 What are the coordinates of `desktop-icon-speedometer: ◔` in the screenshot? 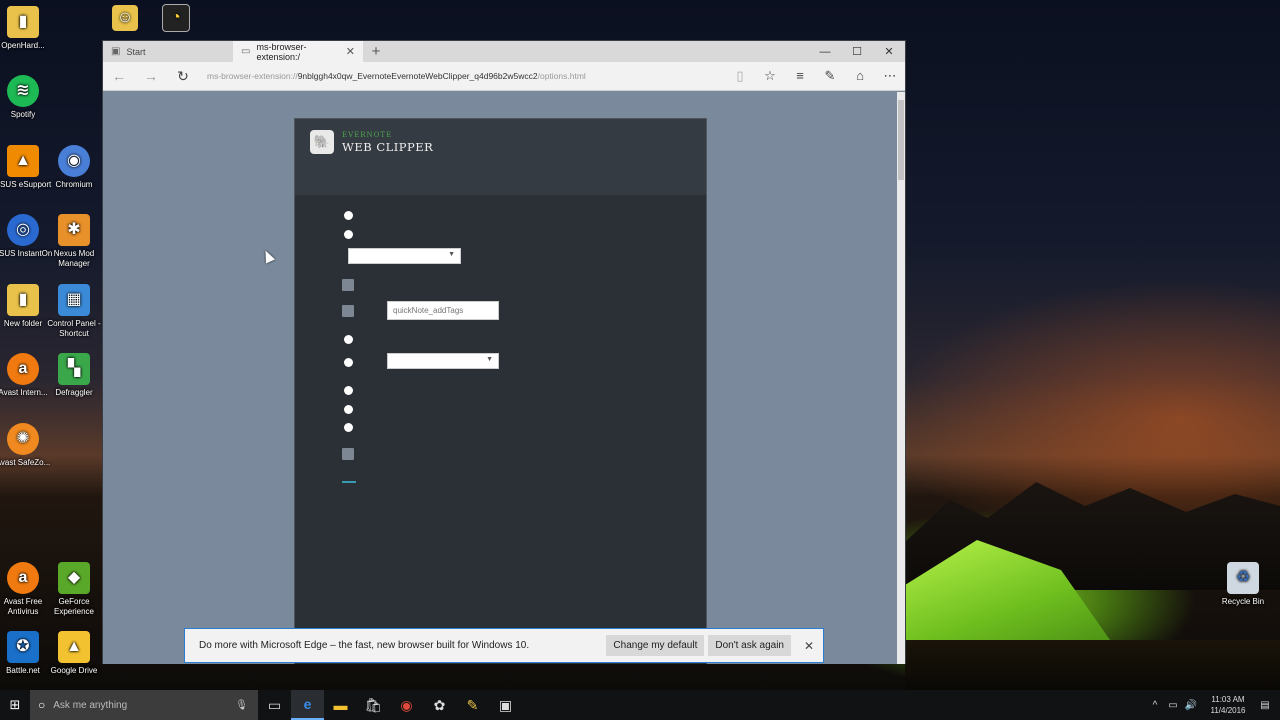 It's located at (176, 19).